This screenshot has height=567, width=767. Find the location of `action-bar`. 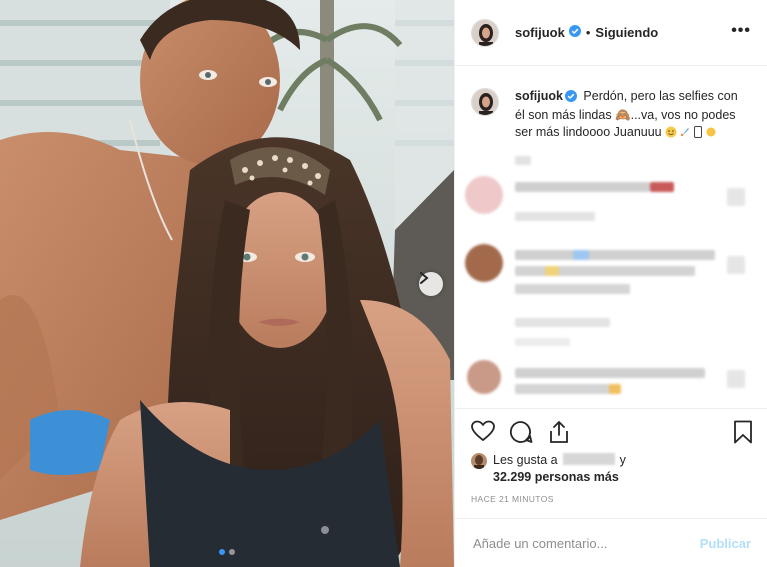

action-bar is located at coordinates (612, 433).